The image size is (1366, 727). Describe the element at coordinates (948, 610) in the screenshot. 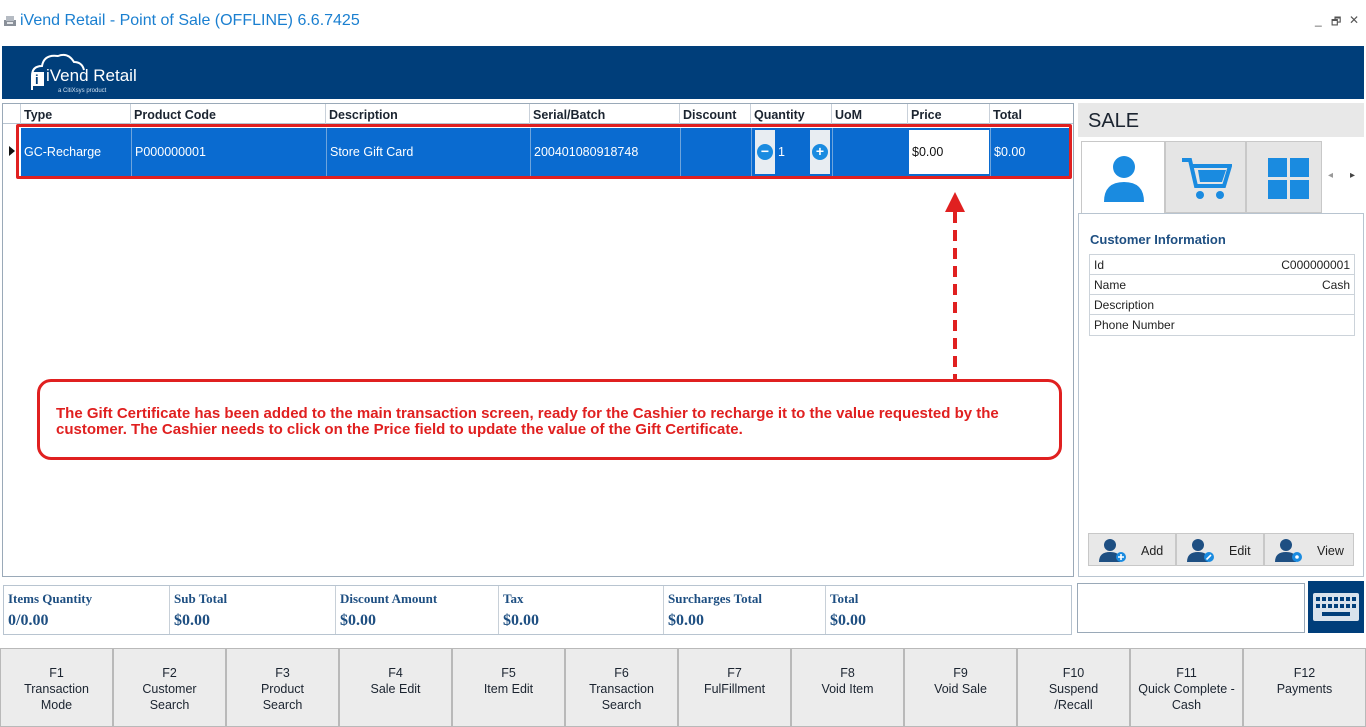

I see `total-grand: Total $0.00` at that location.